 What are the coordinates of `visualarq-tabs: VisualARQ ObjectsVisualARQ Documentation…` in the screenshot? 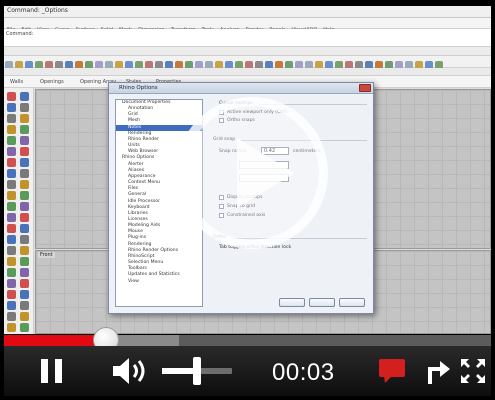 It's located at (247, 75).